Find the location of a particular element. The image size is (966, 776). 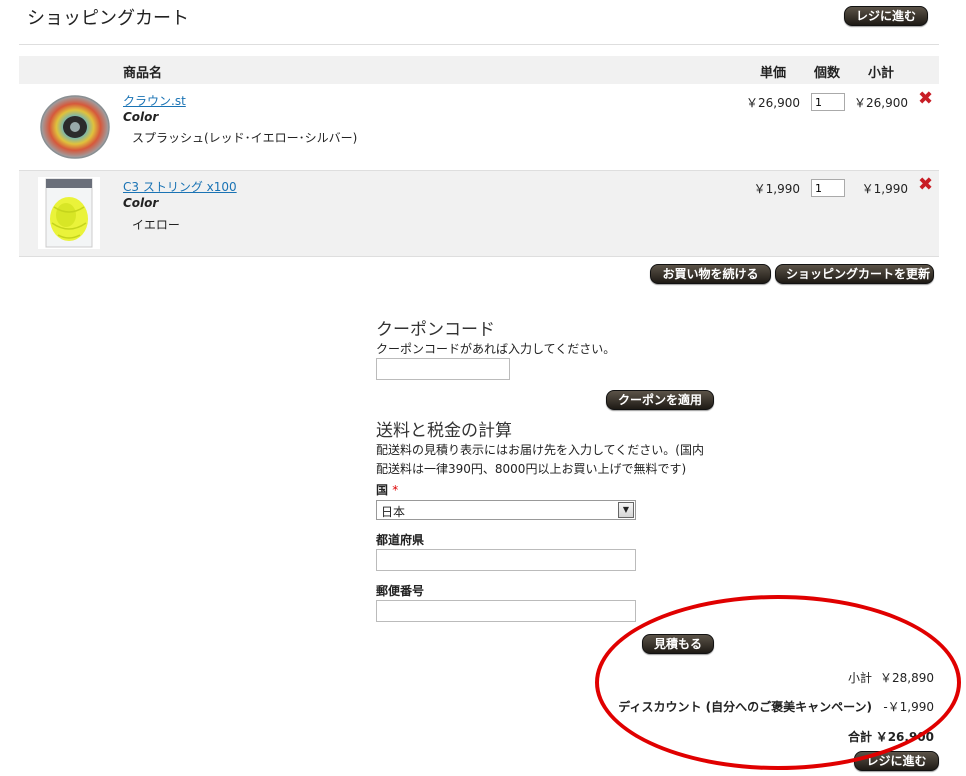

page-title: ショッピングカート is located at coordinates (108, 18).